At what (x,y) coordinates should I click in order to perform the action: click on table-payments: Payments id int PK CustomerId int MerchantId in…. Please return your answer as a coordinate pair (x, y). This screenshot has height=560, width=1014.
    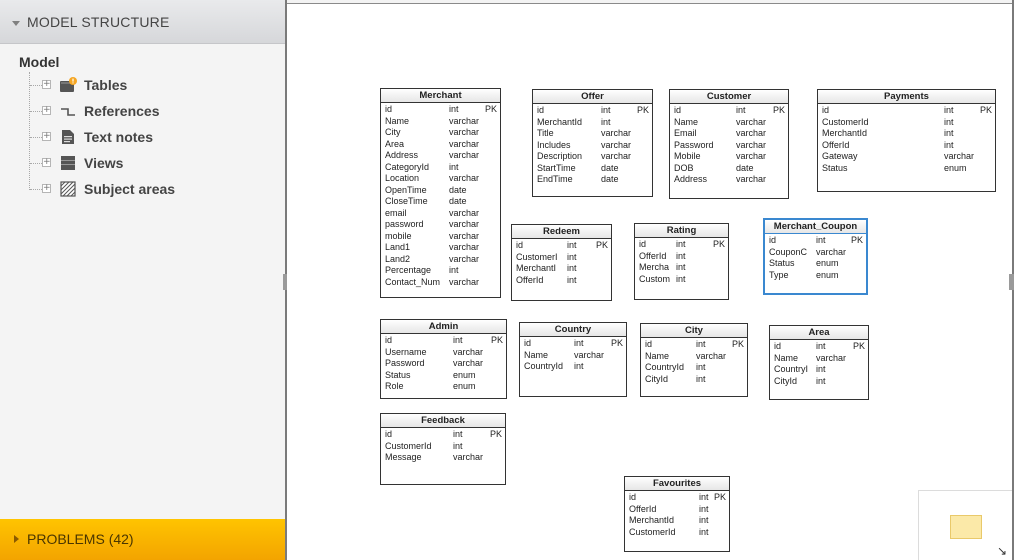
    Looking at the image, I should click on (906, 140).